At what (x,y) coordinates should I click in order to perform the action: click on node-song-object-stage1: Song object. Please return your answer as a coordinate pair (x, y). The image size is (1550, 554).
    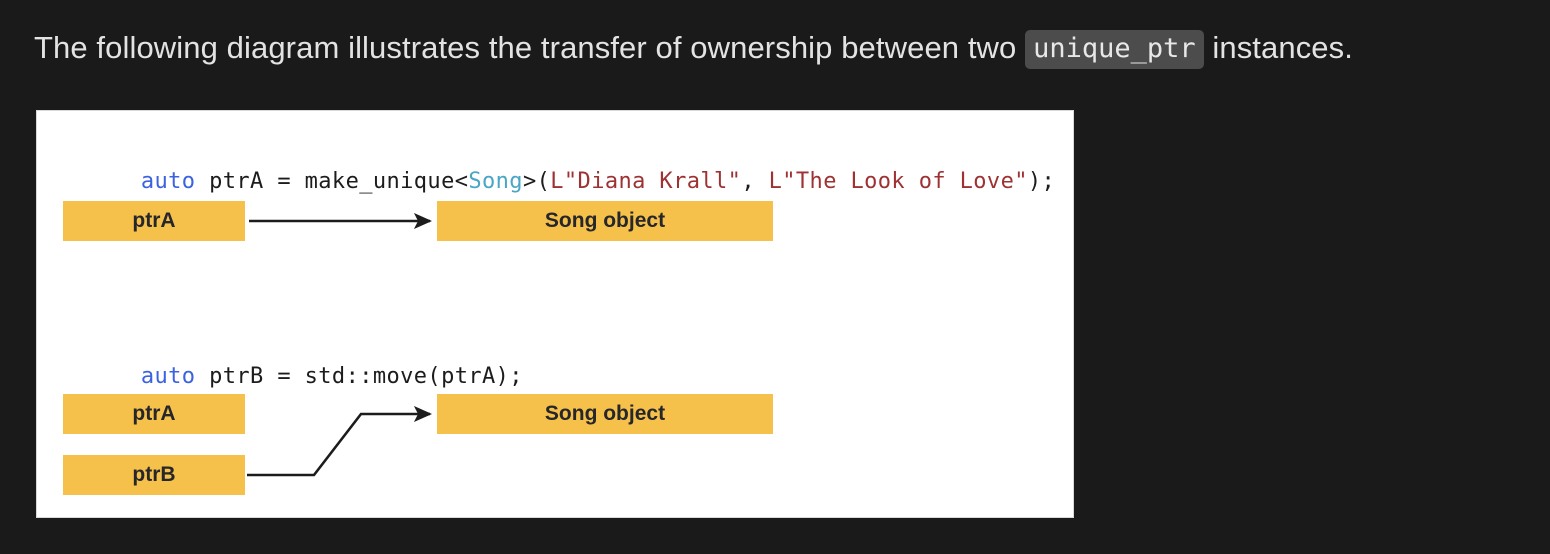
    Looking at the image, I should click on (605, 221).